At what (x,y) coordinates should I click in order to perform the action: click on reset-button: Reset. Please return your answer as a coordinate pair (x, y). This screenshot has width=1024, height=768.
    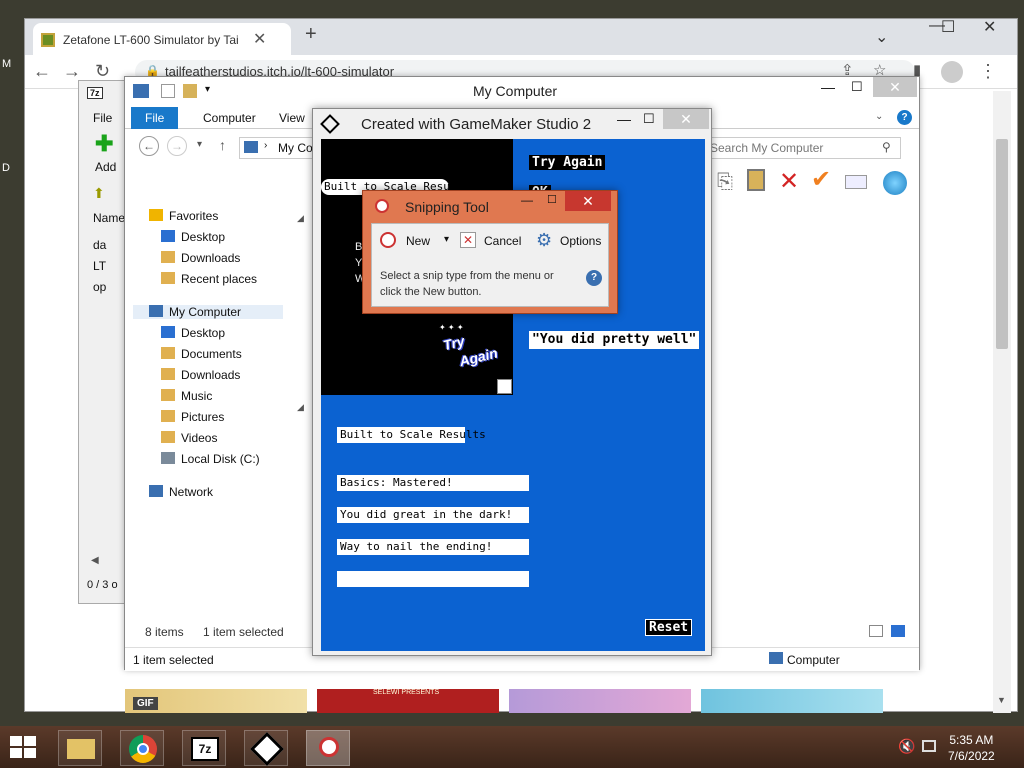
    Looking at the image, I should click on (669, 627).